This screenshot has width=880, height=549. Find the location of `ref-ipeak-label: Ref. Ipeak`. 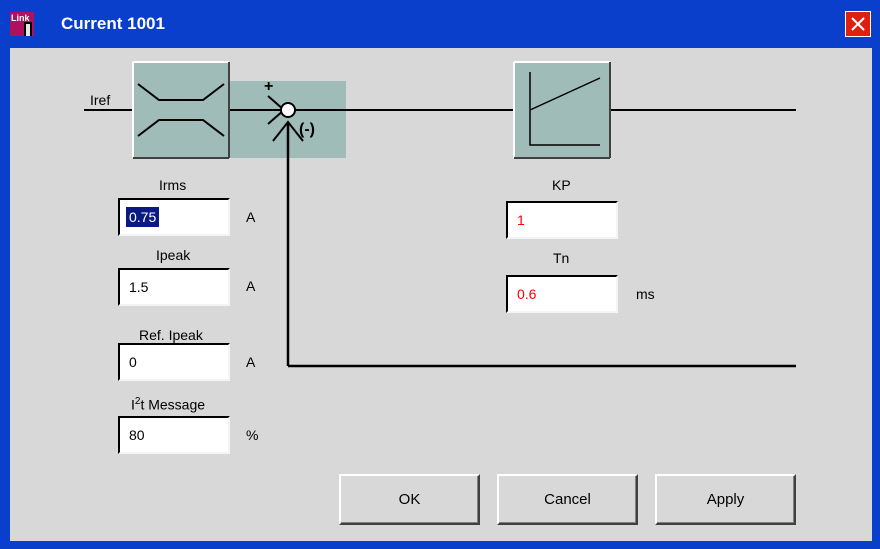

ref-ipeak-label: Ref. Ipeak is located at coordinates (171, 335).